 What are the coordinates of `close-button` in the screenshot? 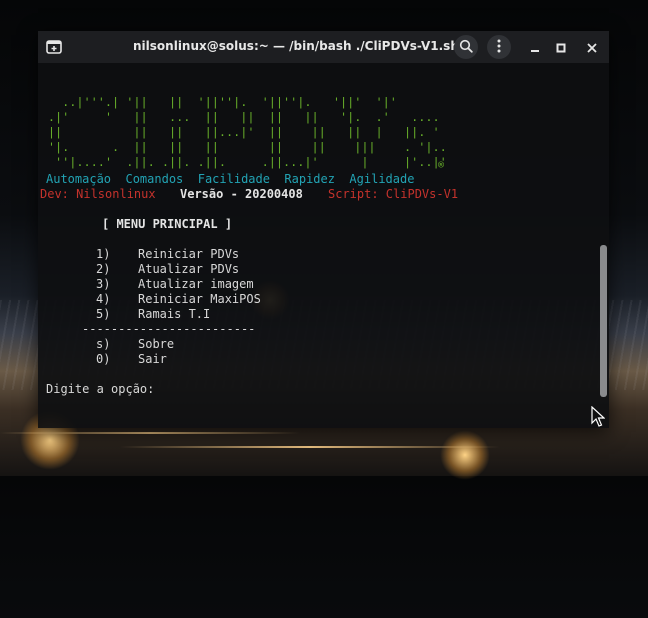 It's located at (592, 47).